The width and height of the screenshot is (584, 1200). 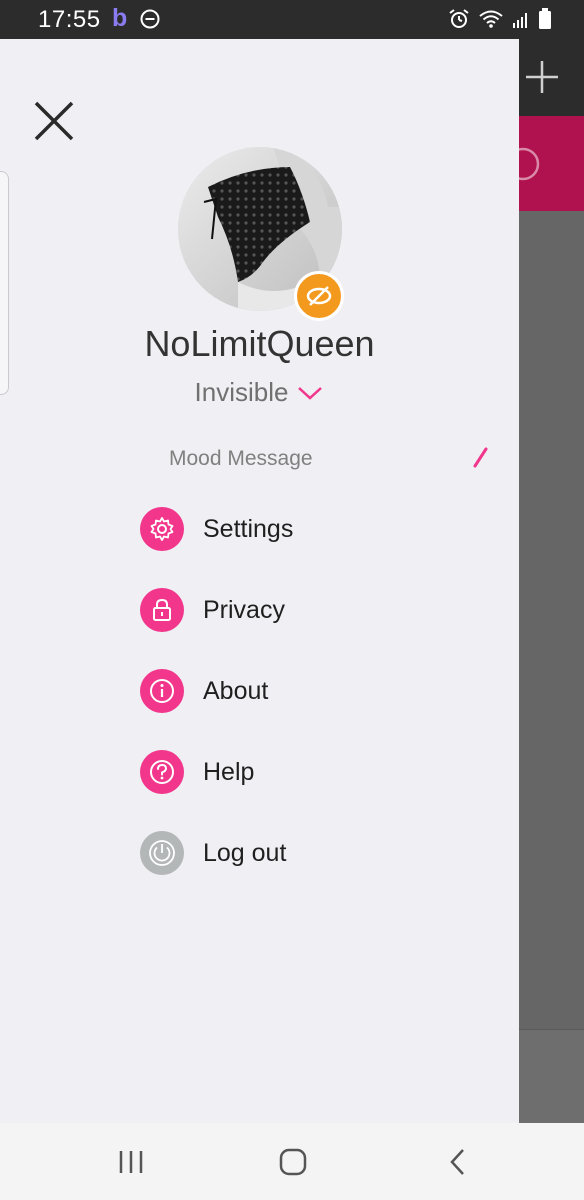 I want to click on status-icons, so click(x=500, y=21).